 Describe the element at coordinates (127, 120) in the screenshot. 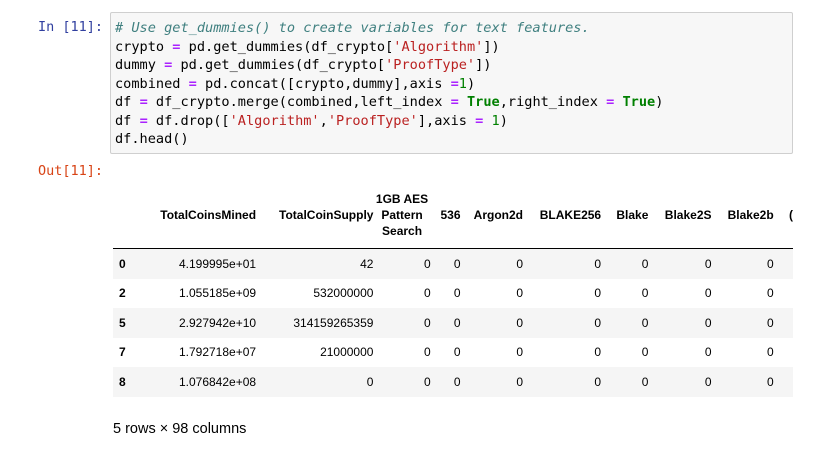

I see `code-token: df` at that location.